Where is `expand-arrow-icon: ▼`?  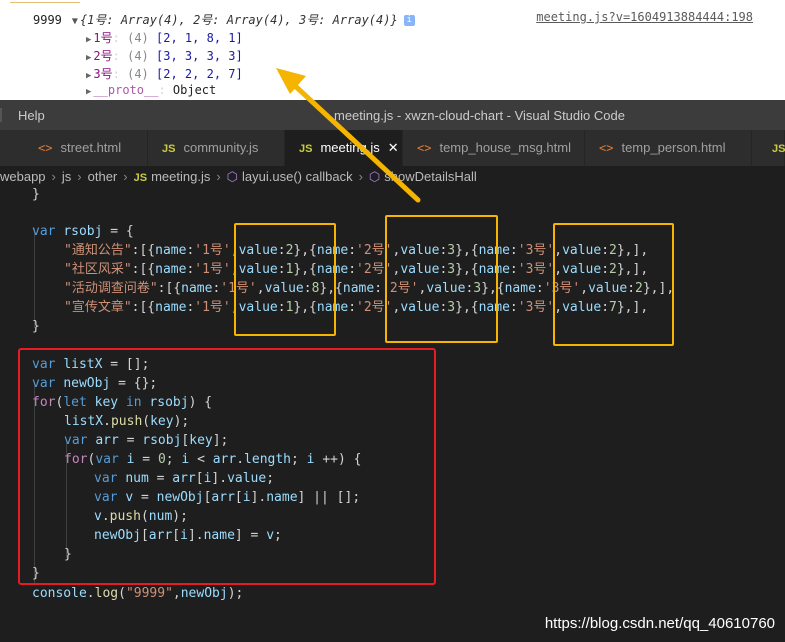 expand-arrow-icon: ▼ is located at coordinates (75, 21).